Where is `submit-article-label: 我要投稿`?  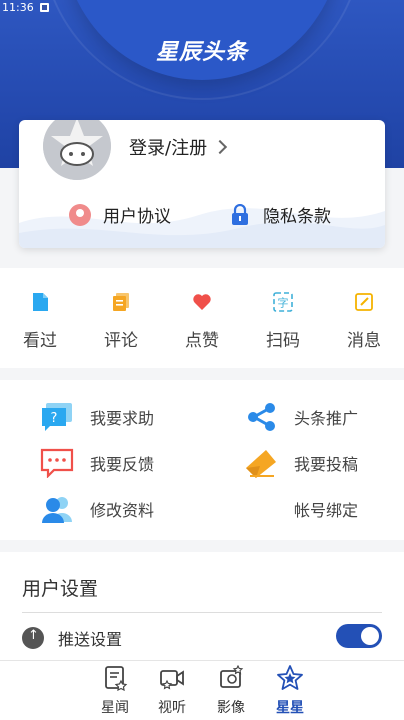 submit-article-label: 我要投稿 is located at coordinates (326, 464).